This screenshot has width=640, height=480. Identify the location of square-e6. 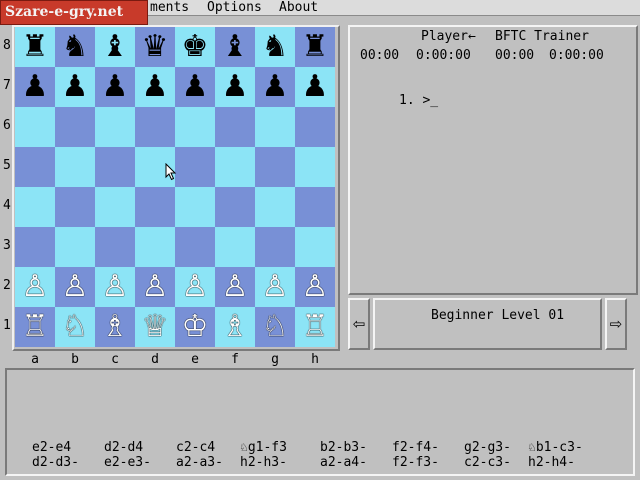
(195, 127).